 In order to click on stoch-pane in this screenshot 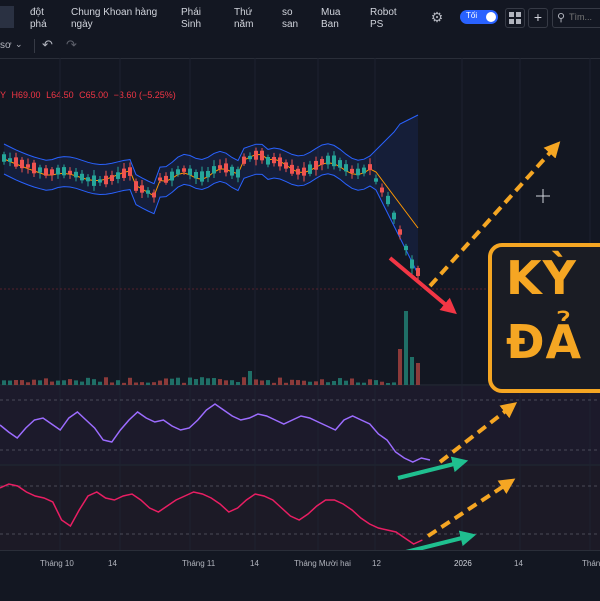, I will do `click(300, 508)`.